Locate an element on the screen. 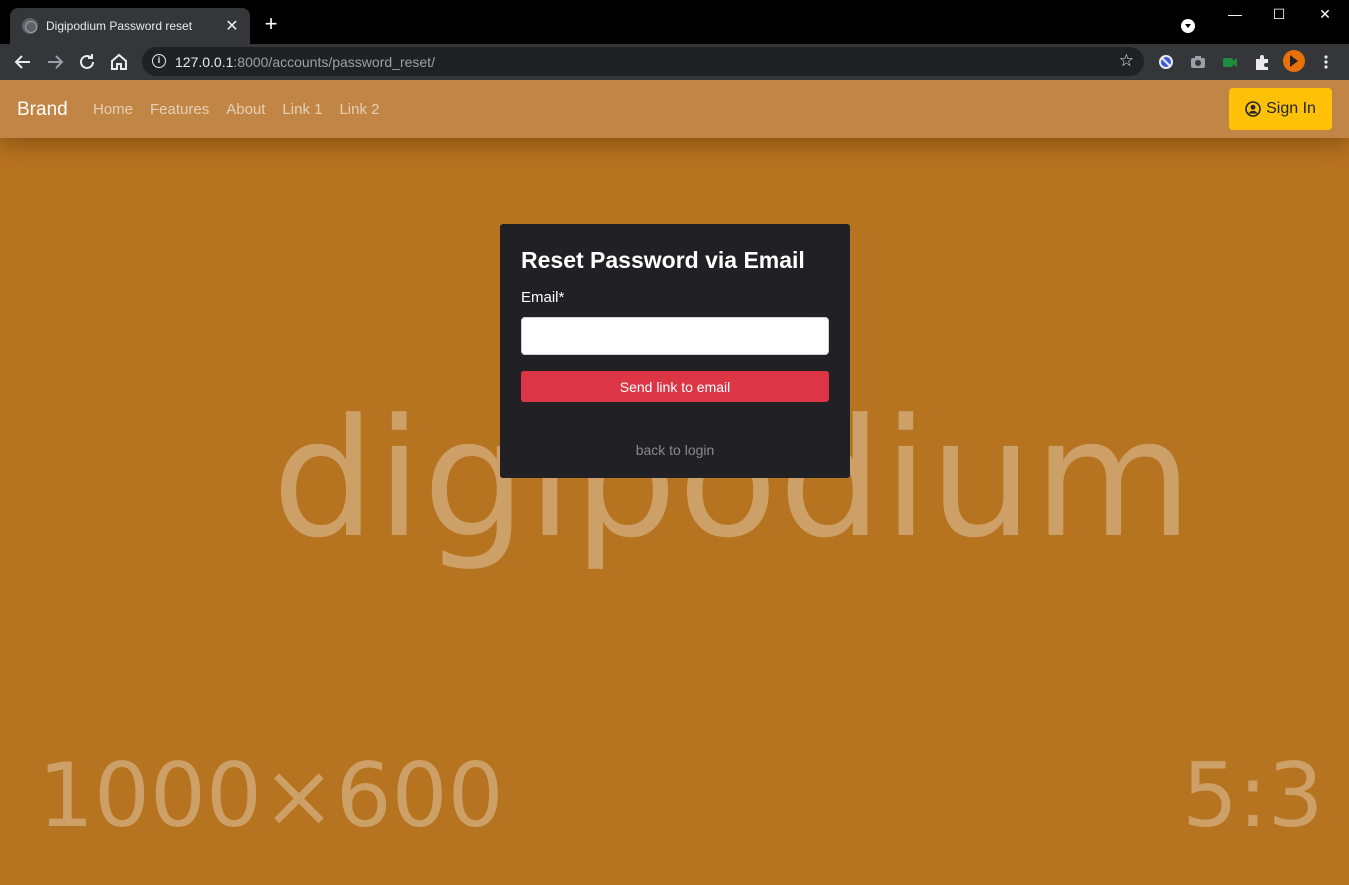  nav-link-about: About is located at coordinates (245, 109).